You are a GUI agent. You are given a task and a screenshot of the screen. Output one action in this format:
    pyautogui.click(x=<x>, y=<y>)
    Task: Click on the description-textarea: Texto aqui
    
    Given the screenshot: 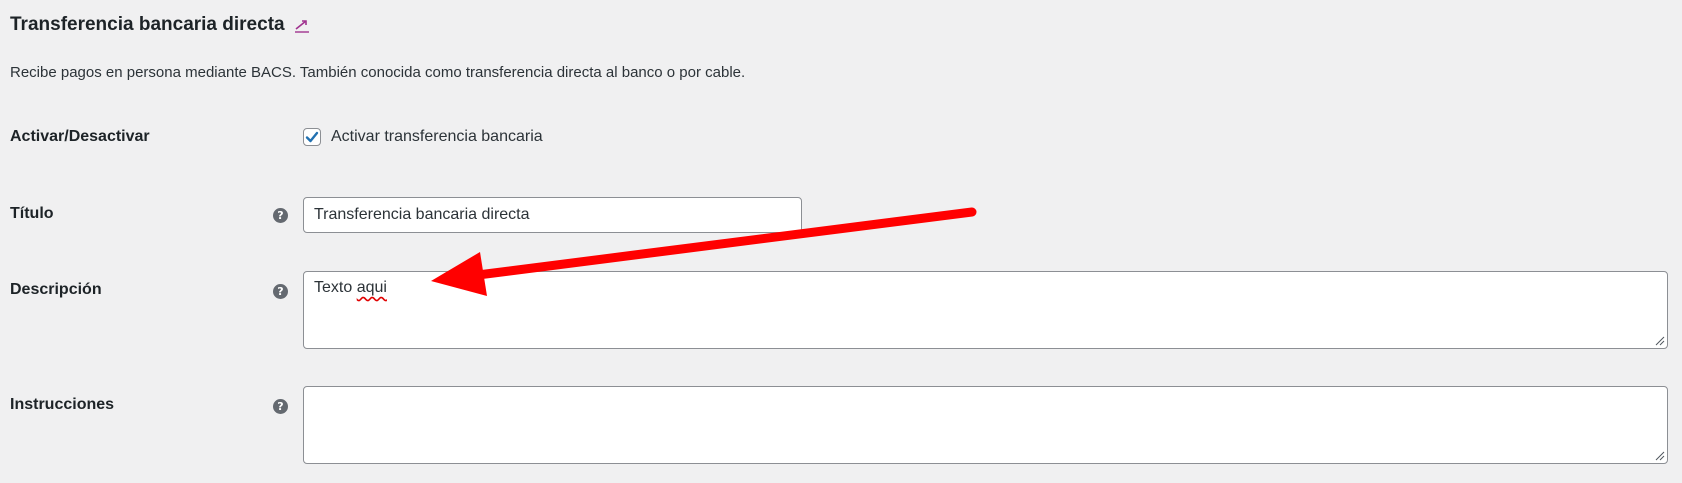 What is the action you would take?
    pyautogui.click(x=985, y=310)
    